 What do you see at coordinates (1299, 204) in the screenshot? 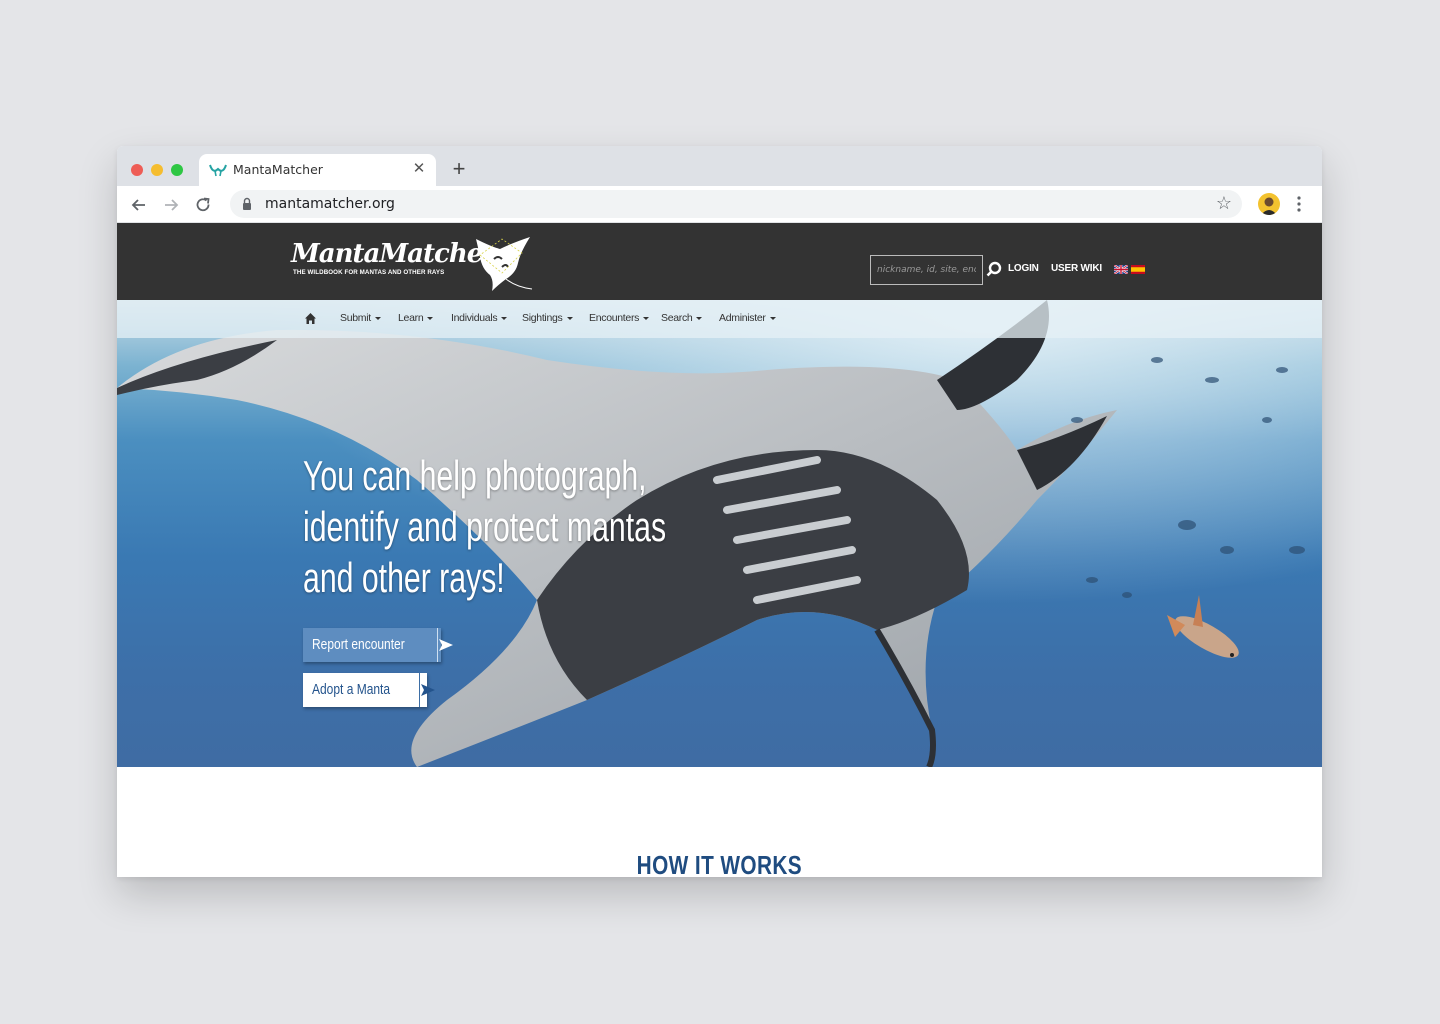
I see `menu-kebab-icon` at bounding box center [1299, 204].